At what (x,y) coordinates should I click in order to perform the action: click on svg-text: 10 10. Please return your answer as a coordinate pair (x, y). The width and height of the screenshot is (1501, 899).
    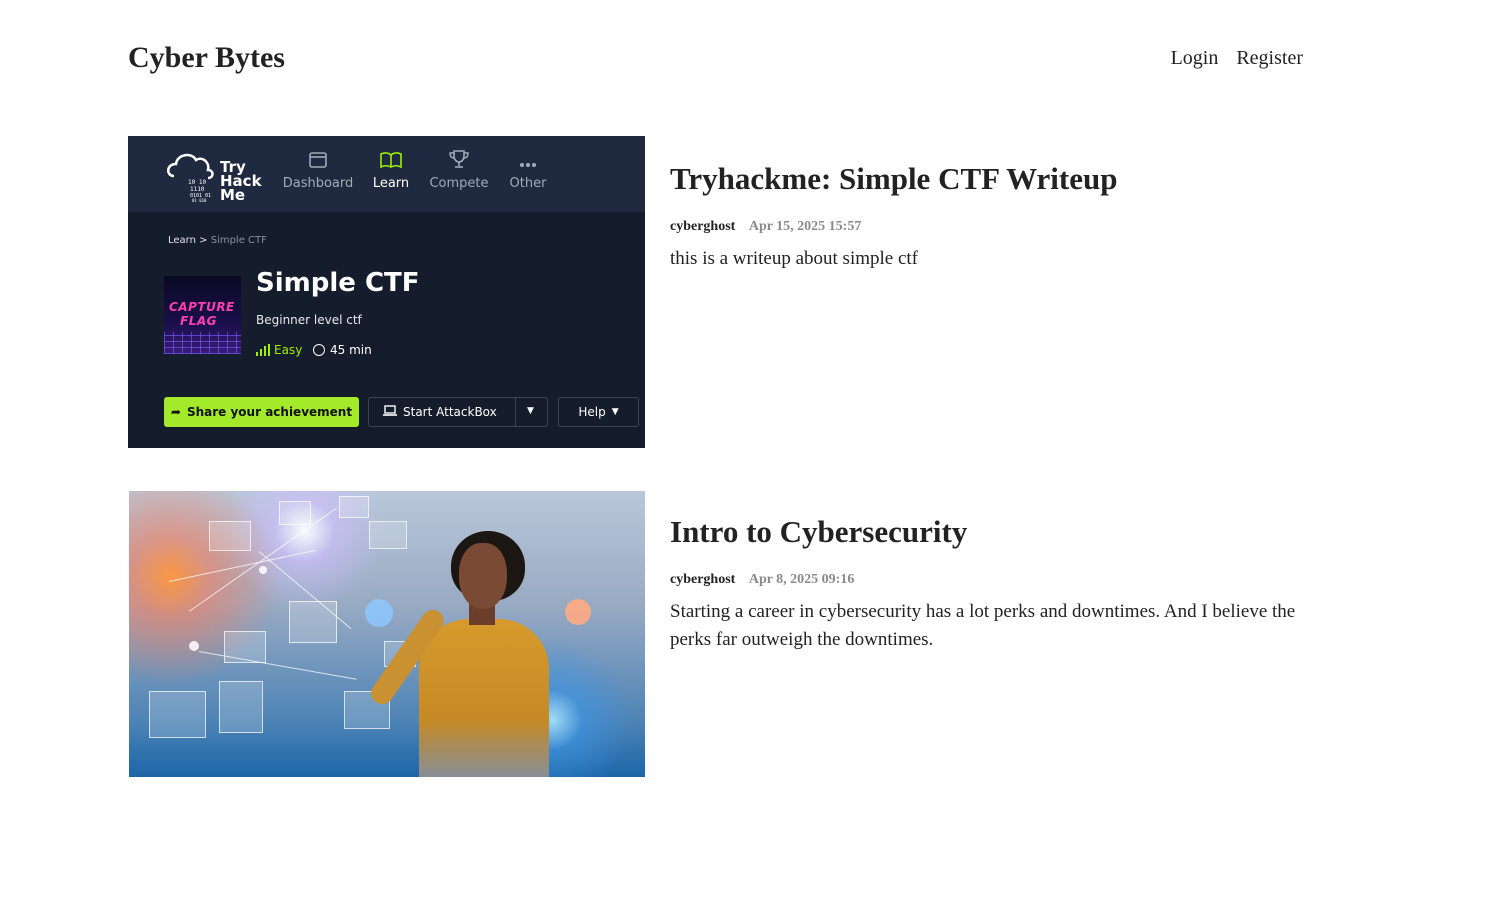
    Looking at the image, I should click on (197, 182).